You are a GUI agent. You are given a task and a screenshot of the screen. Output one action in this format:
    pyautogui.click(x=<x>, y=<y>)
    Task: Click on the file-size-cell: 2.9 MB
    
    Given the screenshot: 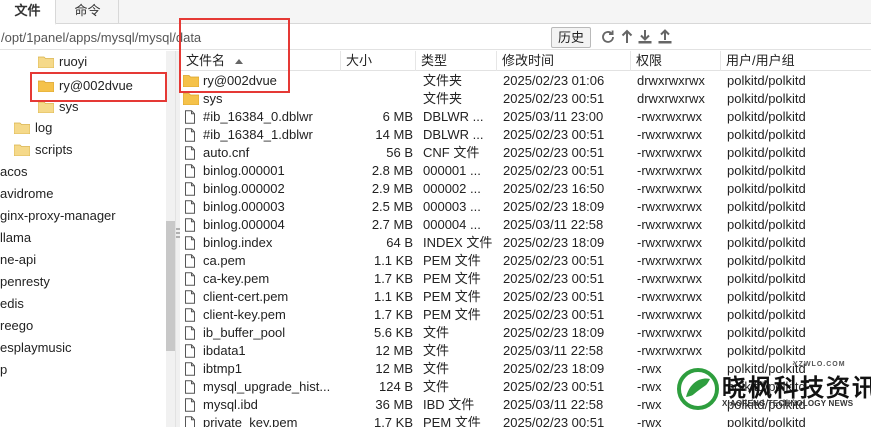 What is the action you would take?
    pyautogui.click(x=392, y=188)
    